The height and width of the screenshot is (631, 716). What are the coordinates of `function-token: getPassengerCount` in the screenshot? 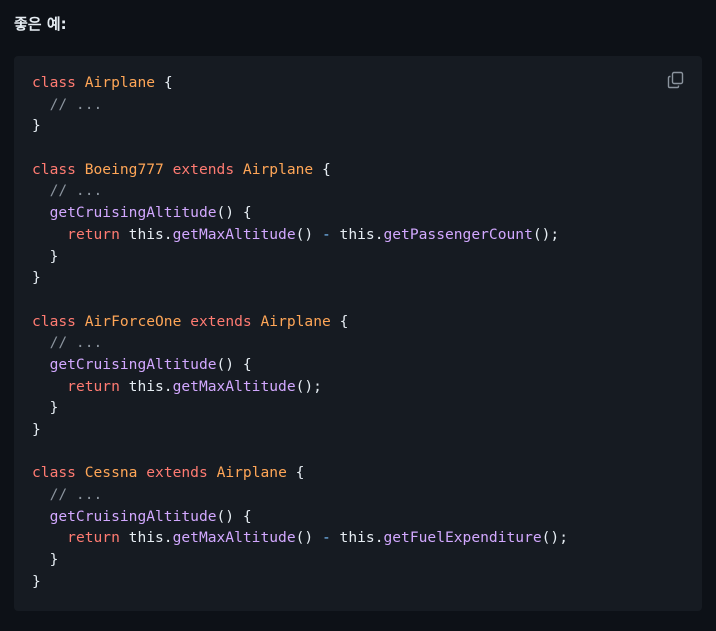 It's located at (458, 234).